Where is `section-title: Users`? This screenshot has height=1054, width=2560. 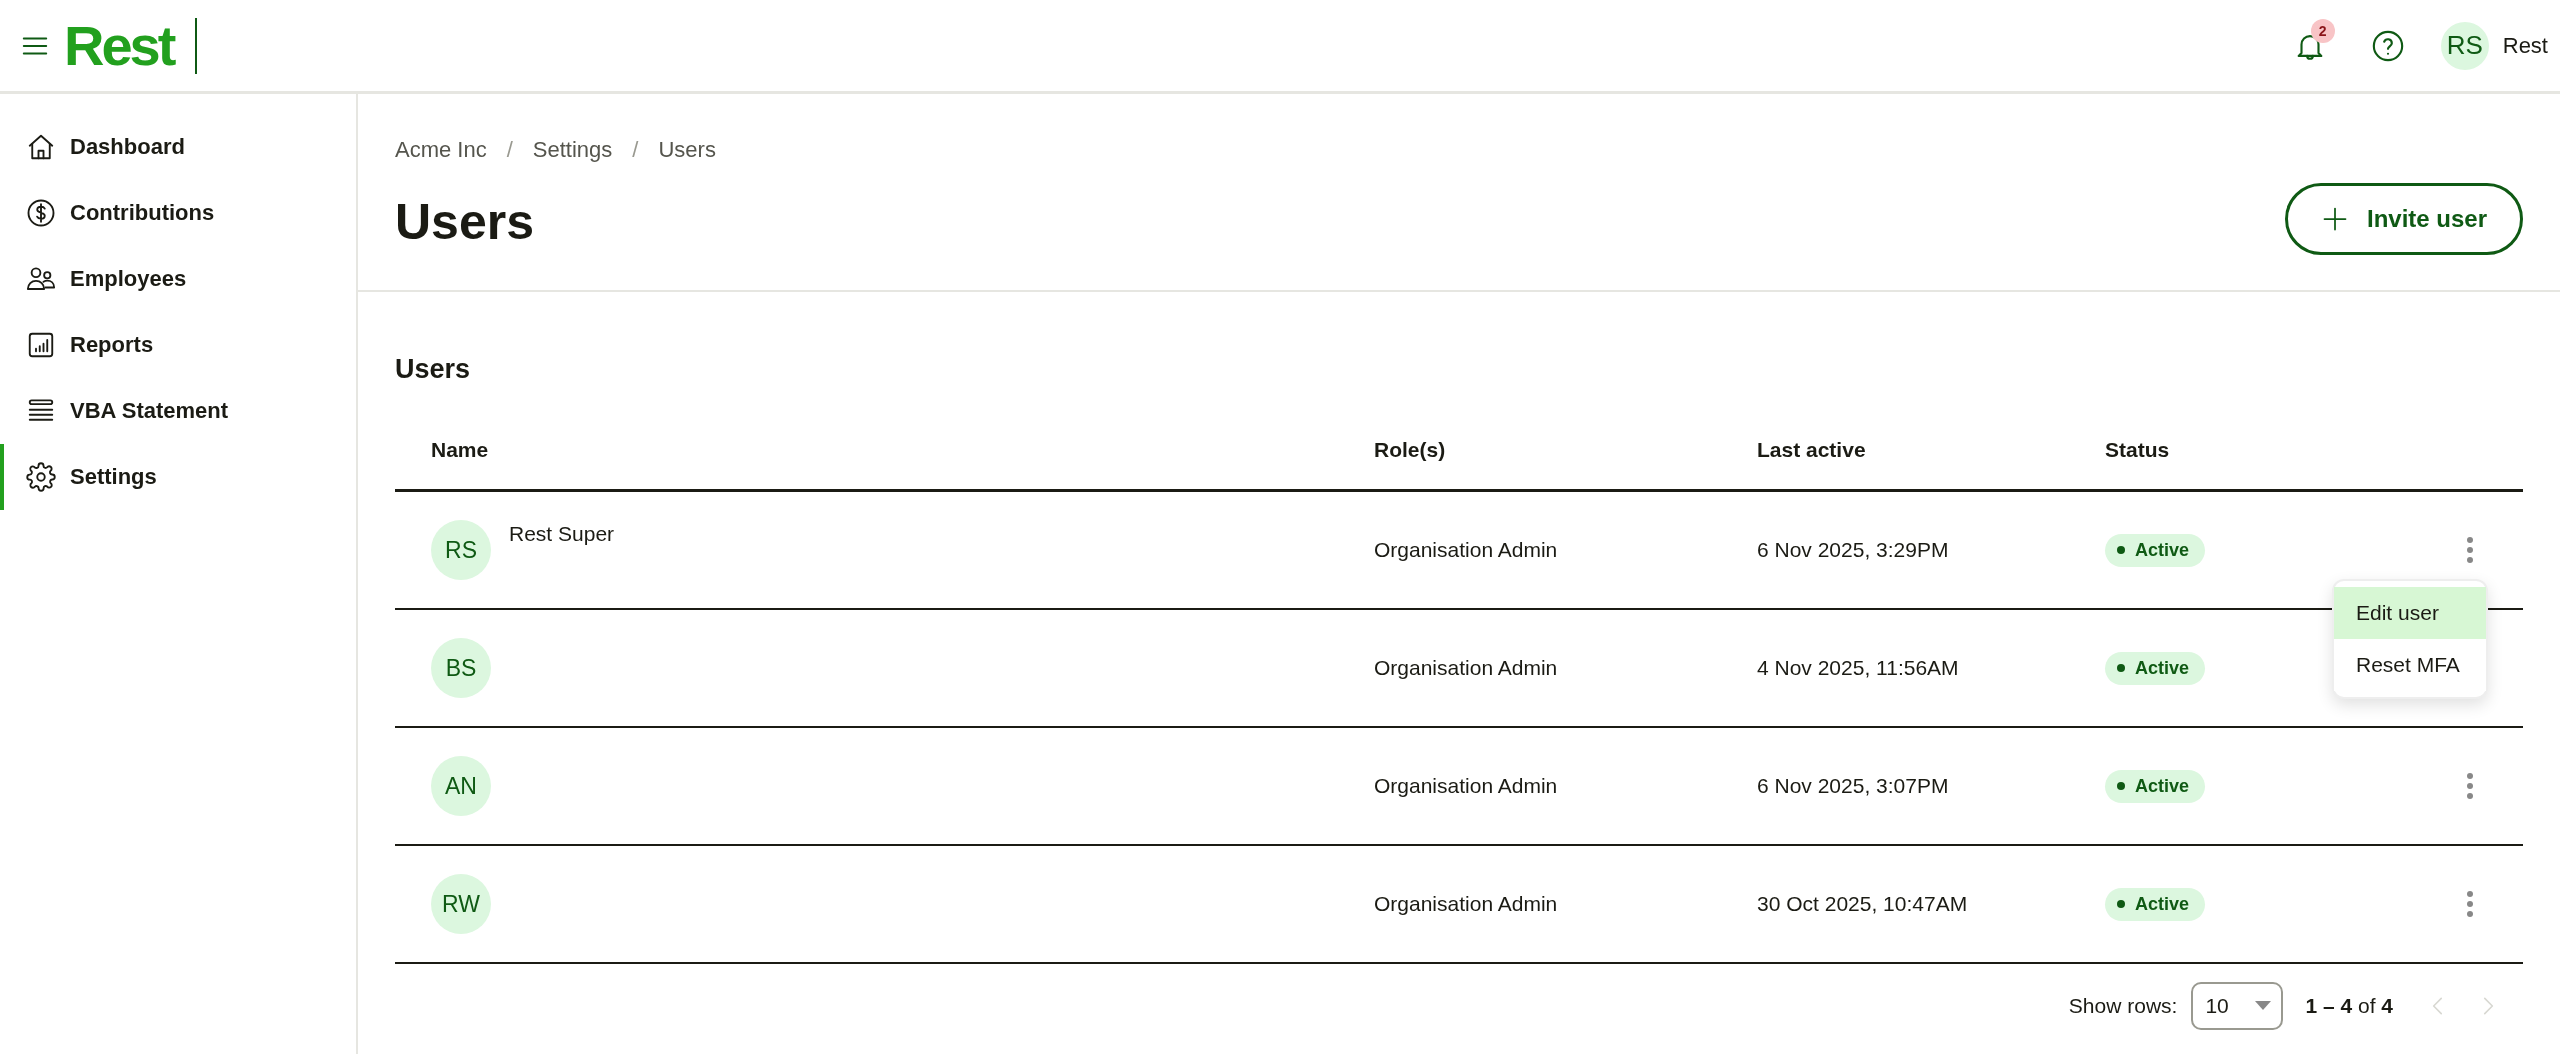
section-title: Users is located at coordinates (433, 369).